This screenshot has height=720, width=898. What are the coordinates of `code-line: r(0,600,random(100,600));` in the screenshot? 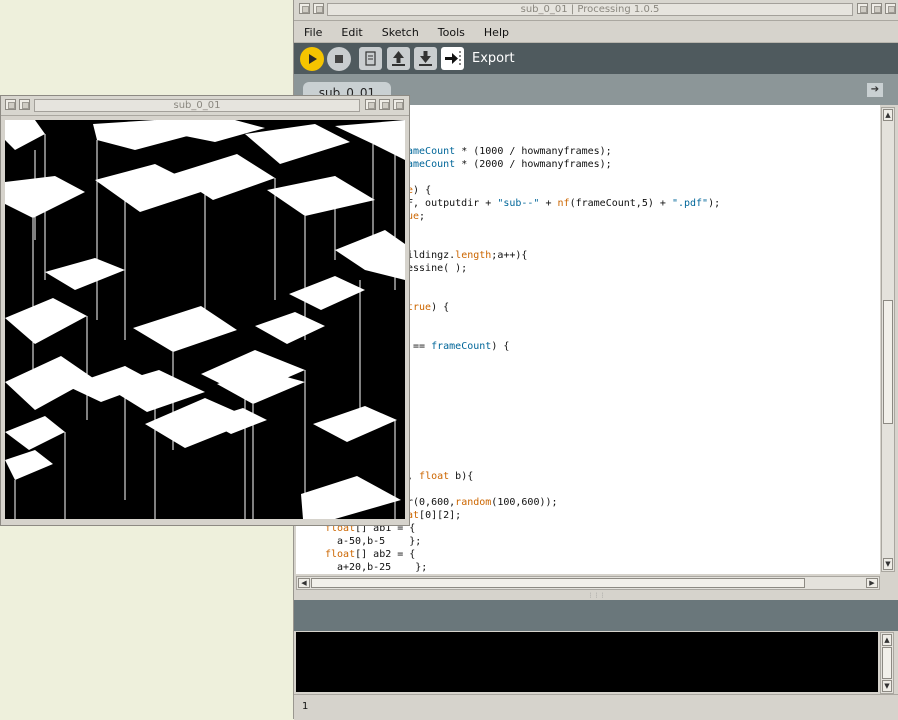 It's located at (482, 502).